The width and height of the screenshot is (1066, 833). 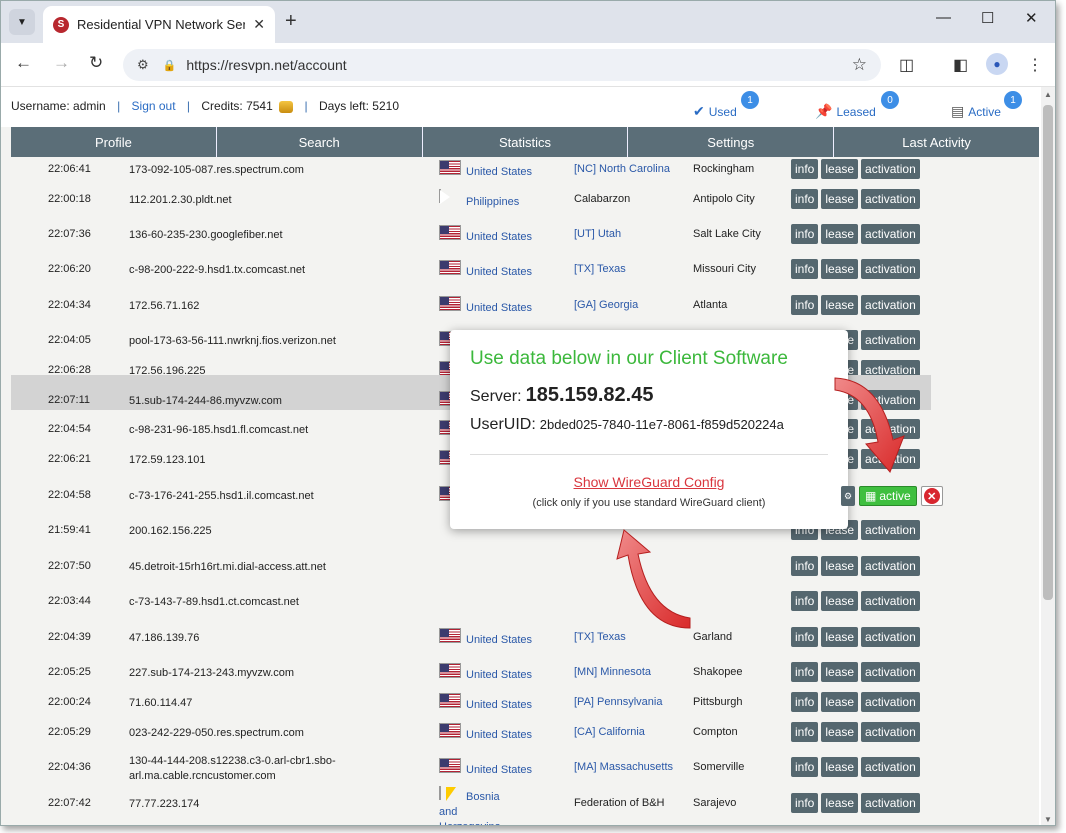 I want to click on row-region: [MA] Massachusetts, so click(x=623, y=767).